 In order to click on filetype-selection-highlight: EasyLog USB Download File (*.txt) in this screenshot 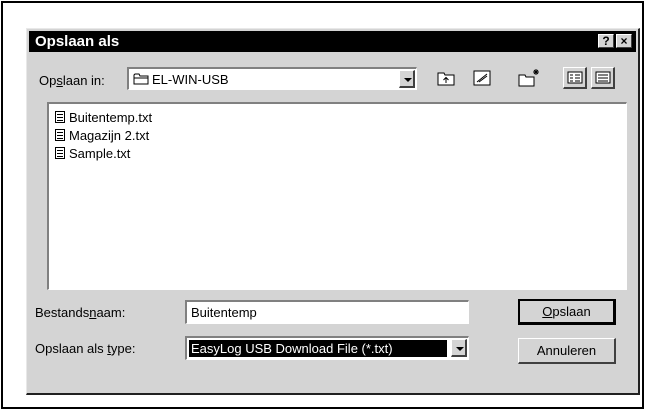, I will do `click(318, 348)`.